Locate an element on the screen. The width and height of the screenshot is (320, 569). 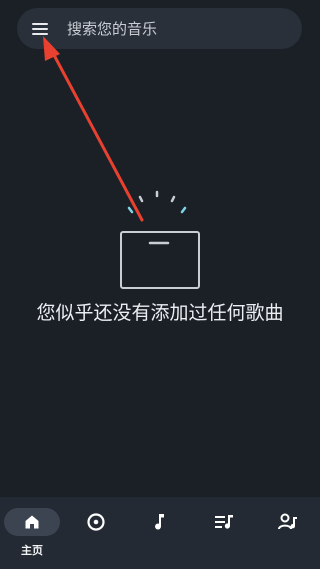
nav-pill-artists is located at coordinates (288, 522).